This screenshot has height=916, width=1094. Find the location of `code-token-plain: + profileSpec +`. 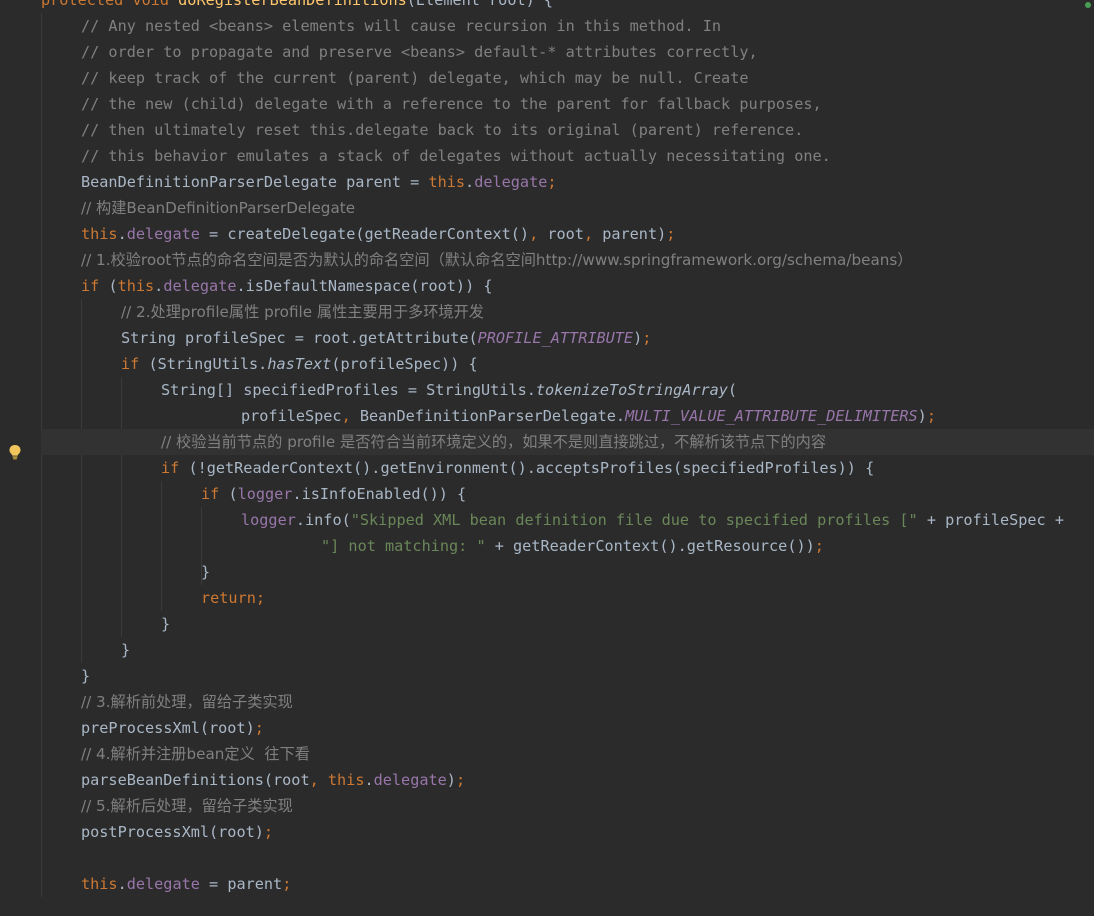

code-token-plain: + profileSpec + is located at coordinates (995, 520).